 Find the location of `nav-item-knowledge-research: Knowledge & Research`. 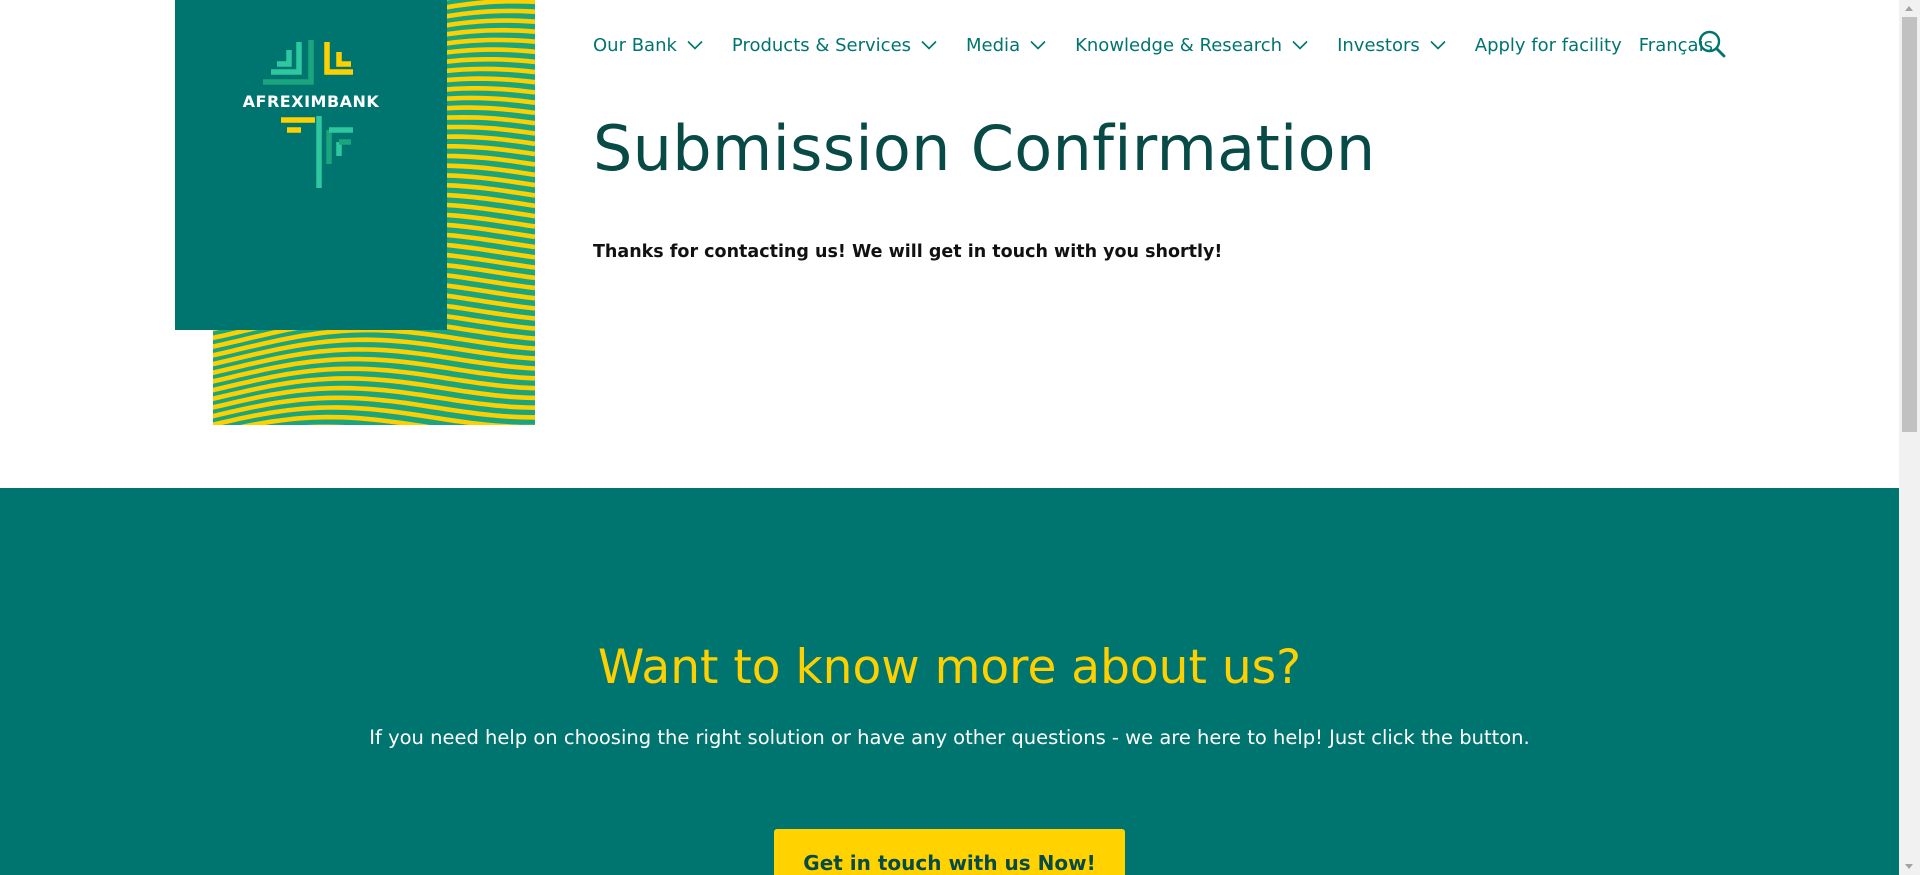

nav-item-knowledge-research: Knowledge & Research is located at coordinates (1191, 45).